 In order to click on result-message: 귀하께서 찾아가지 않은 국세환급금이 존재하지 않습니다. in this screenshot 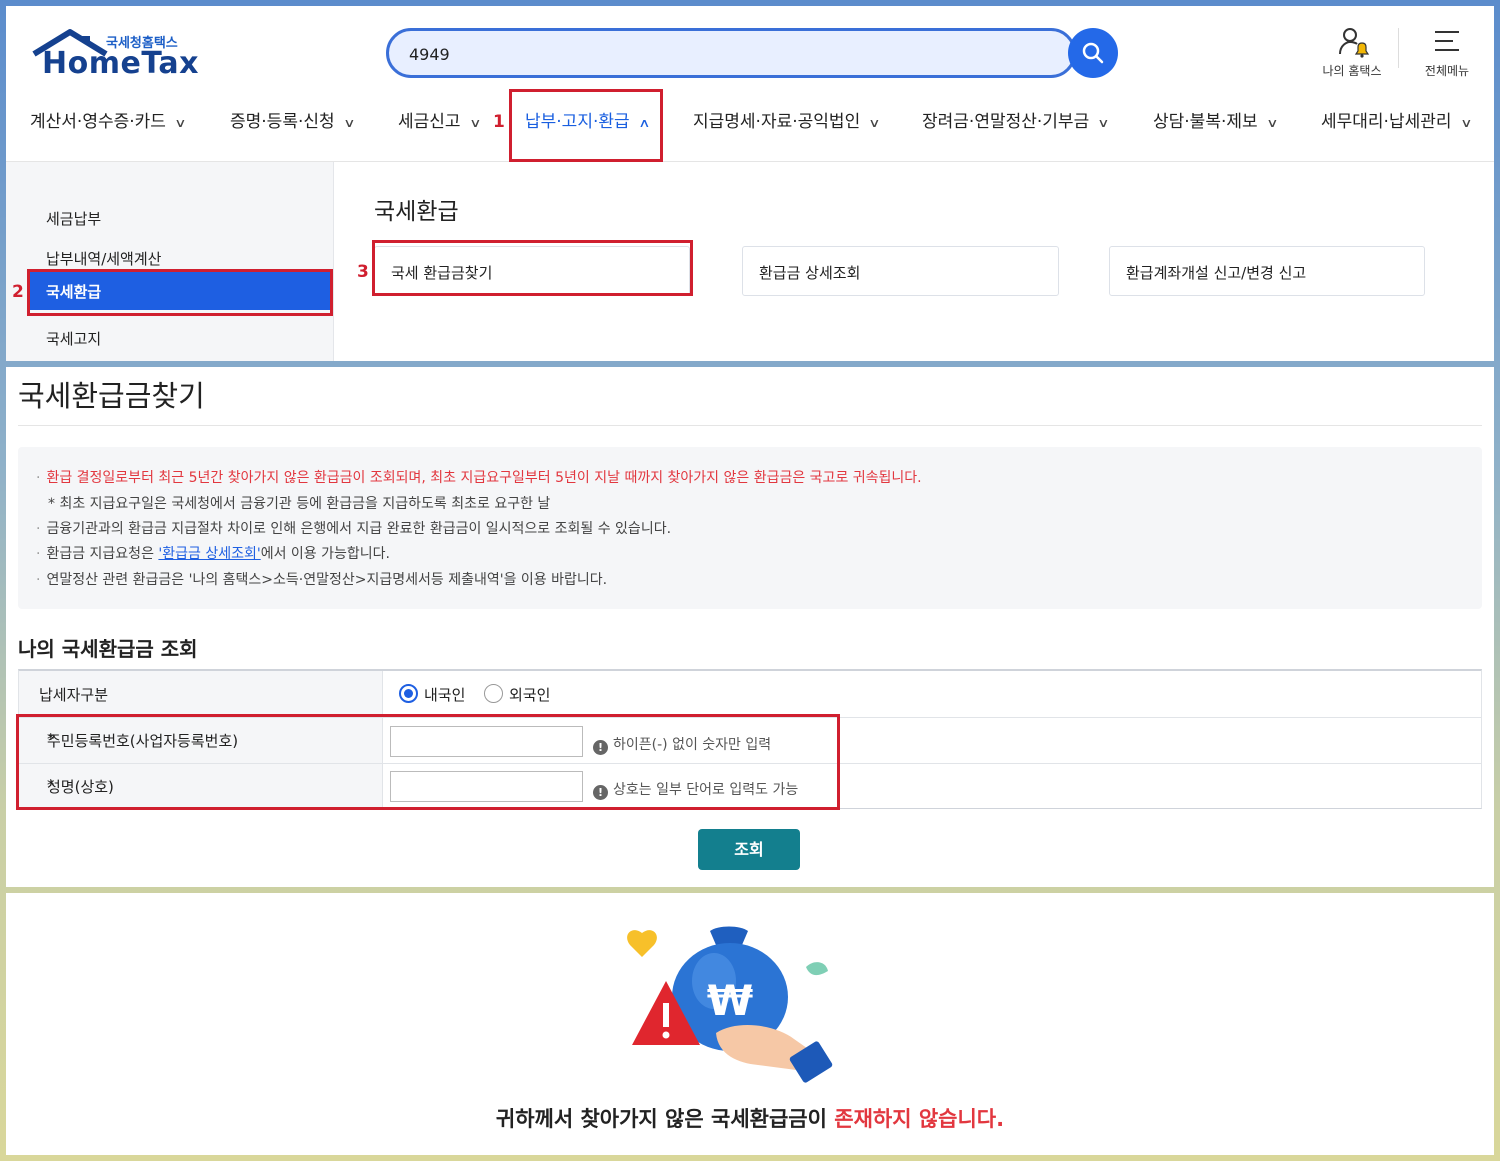, I will do `click(750, 1118)`.